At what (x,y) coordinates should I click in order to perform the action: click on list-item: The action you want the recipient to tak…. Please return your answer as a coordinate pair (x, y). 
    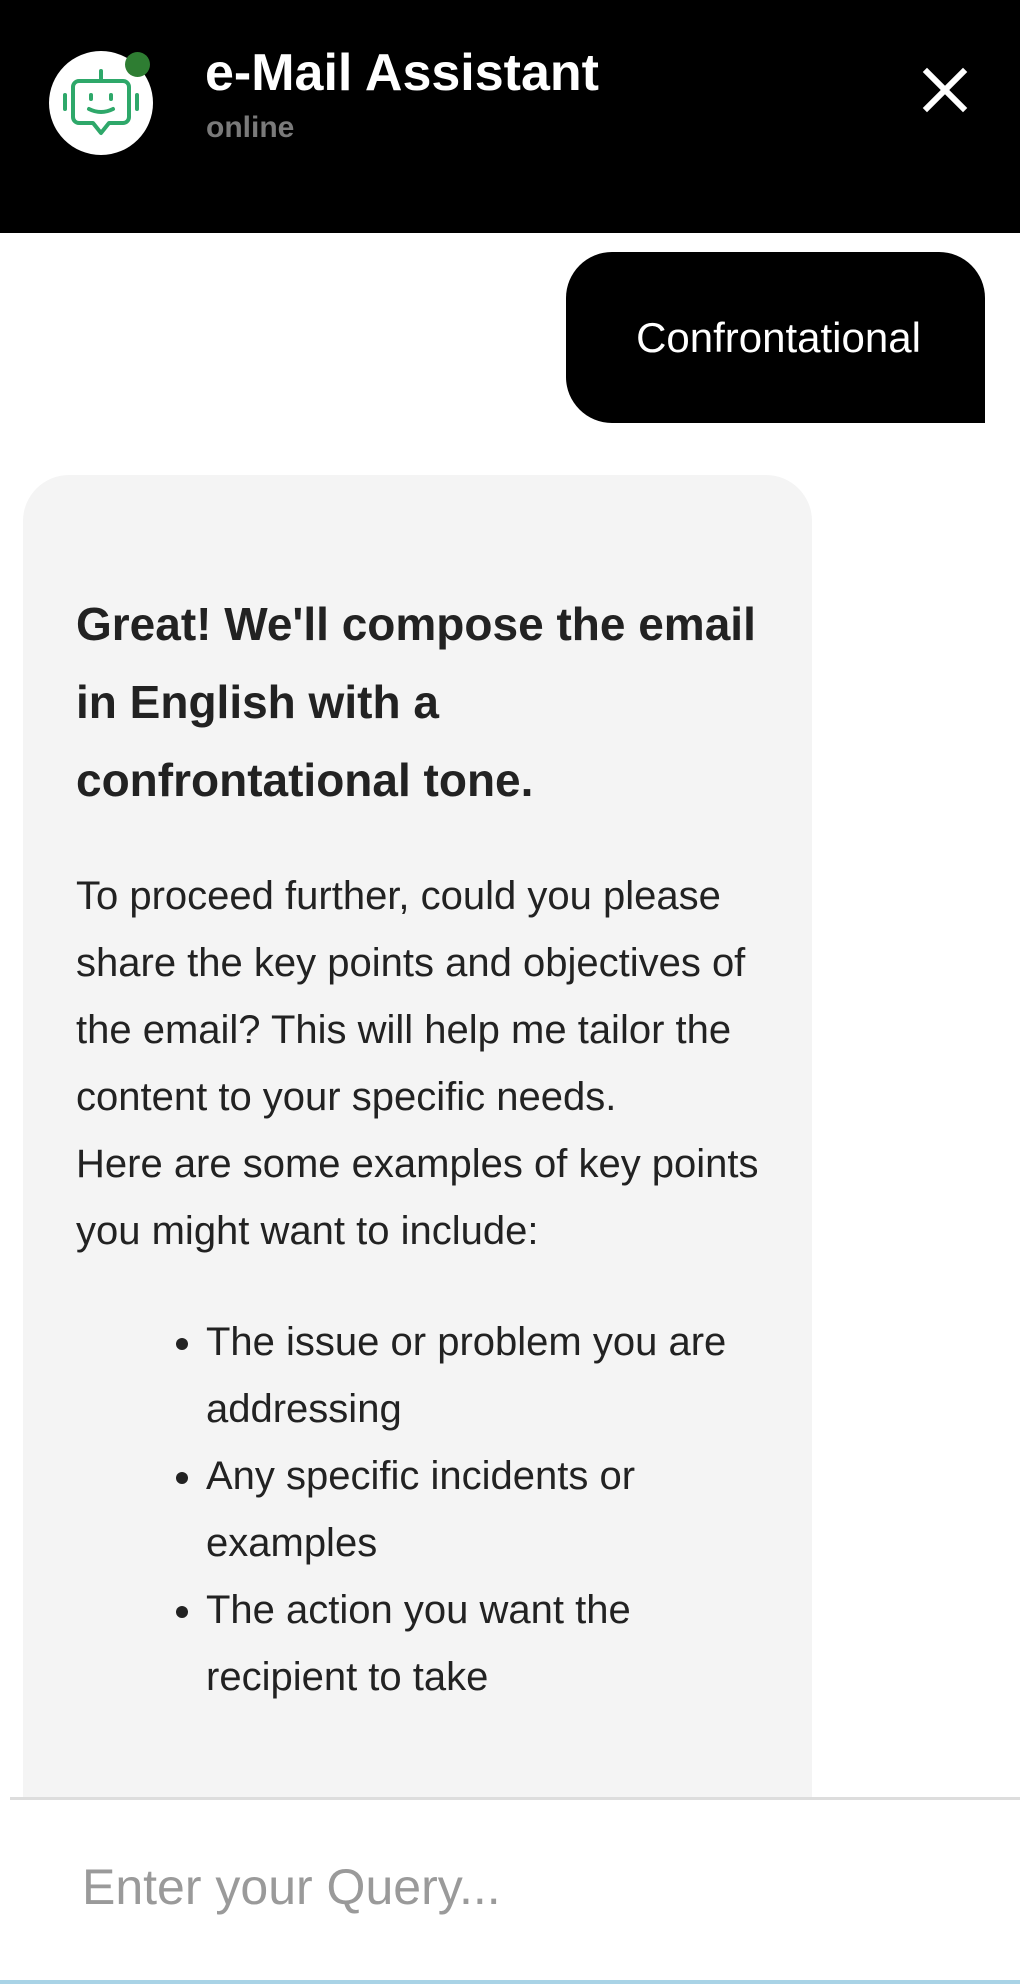
    Looking at the image, I should click on (489, 1644).